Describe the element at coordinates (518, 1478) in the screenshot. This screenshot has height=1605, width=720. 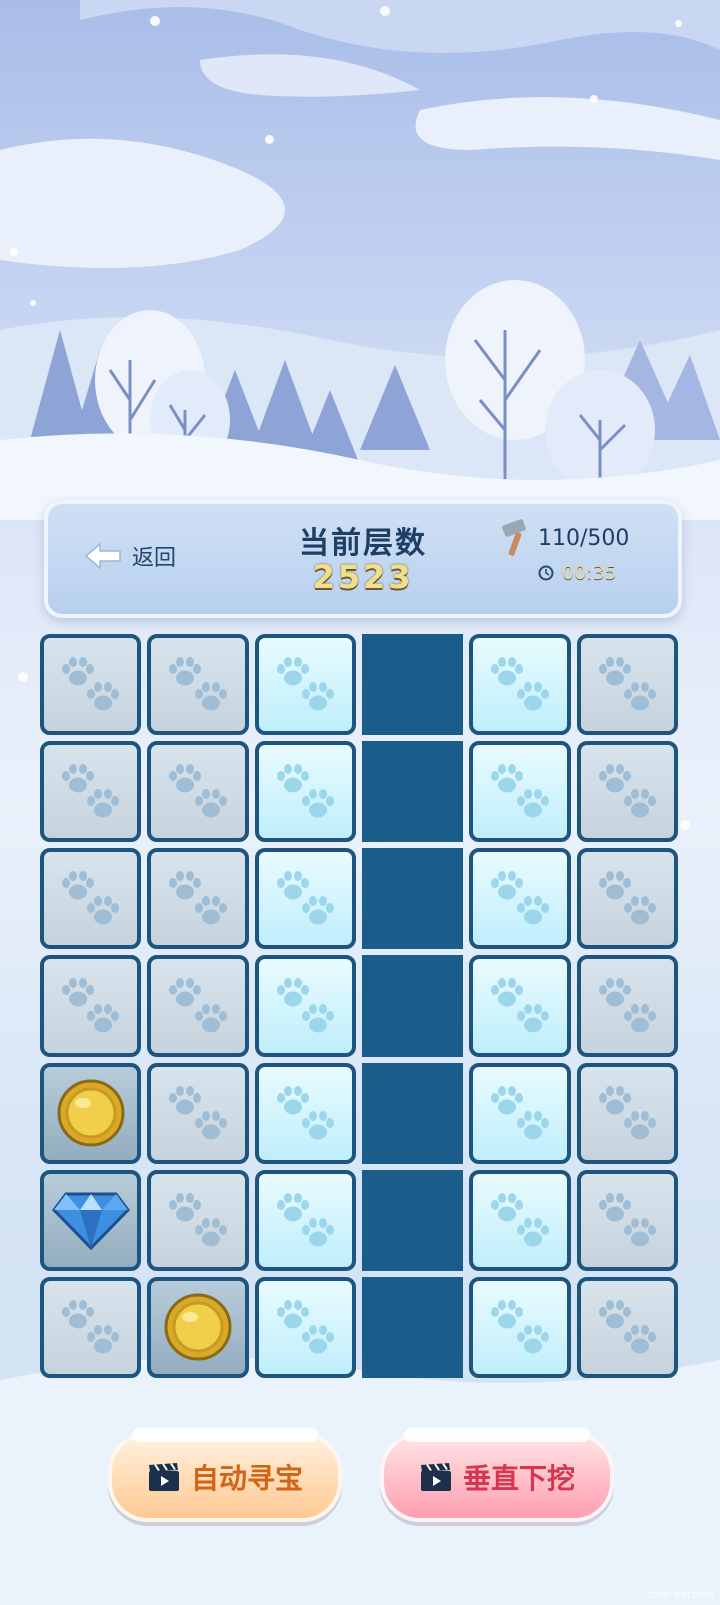
I see `dig-down-label: 垂直下挖` at that location.